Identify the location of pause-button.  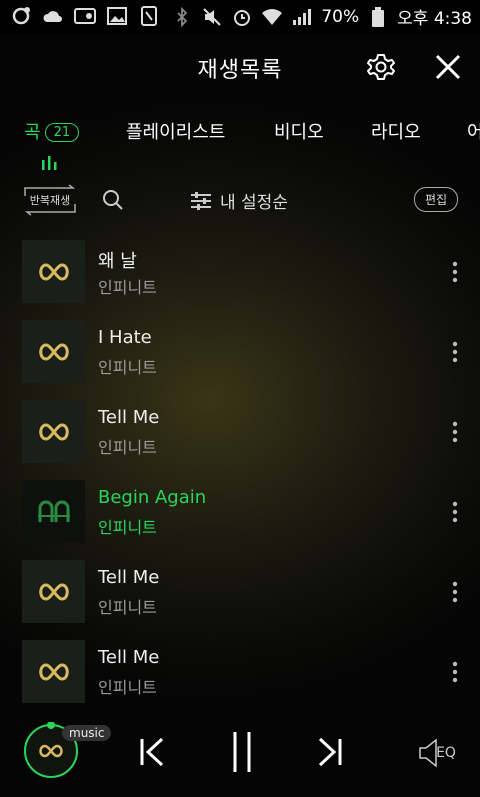
(242, 752).